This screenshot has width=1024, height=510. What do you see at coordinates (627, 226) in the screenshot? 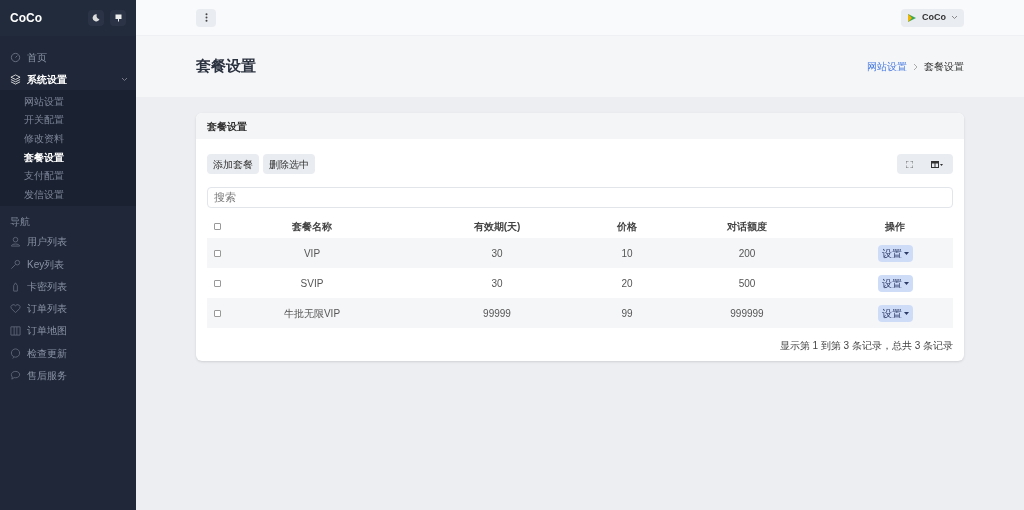
I see `column-header: 价格` at bounding box center [627, 226].